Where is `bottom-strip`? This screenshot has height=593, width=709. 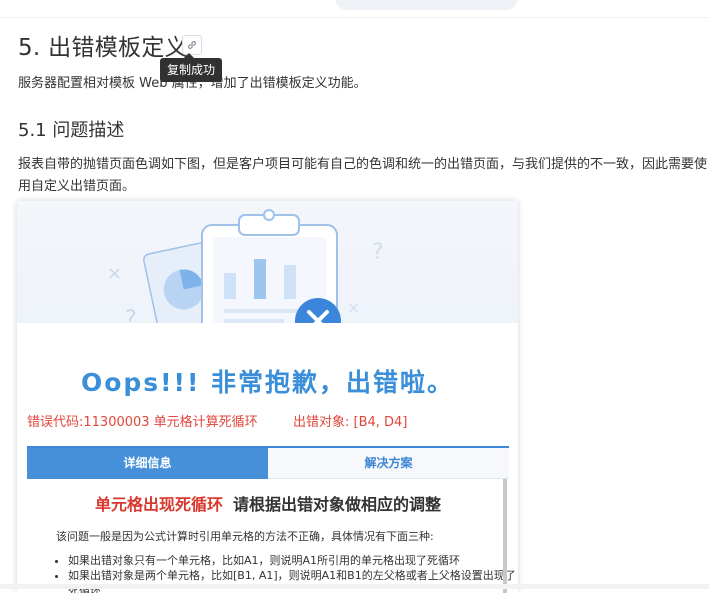 bottom-strip is located at coordinates (354, 586).